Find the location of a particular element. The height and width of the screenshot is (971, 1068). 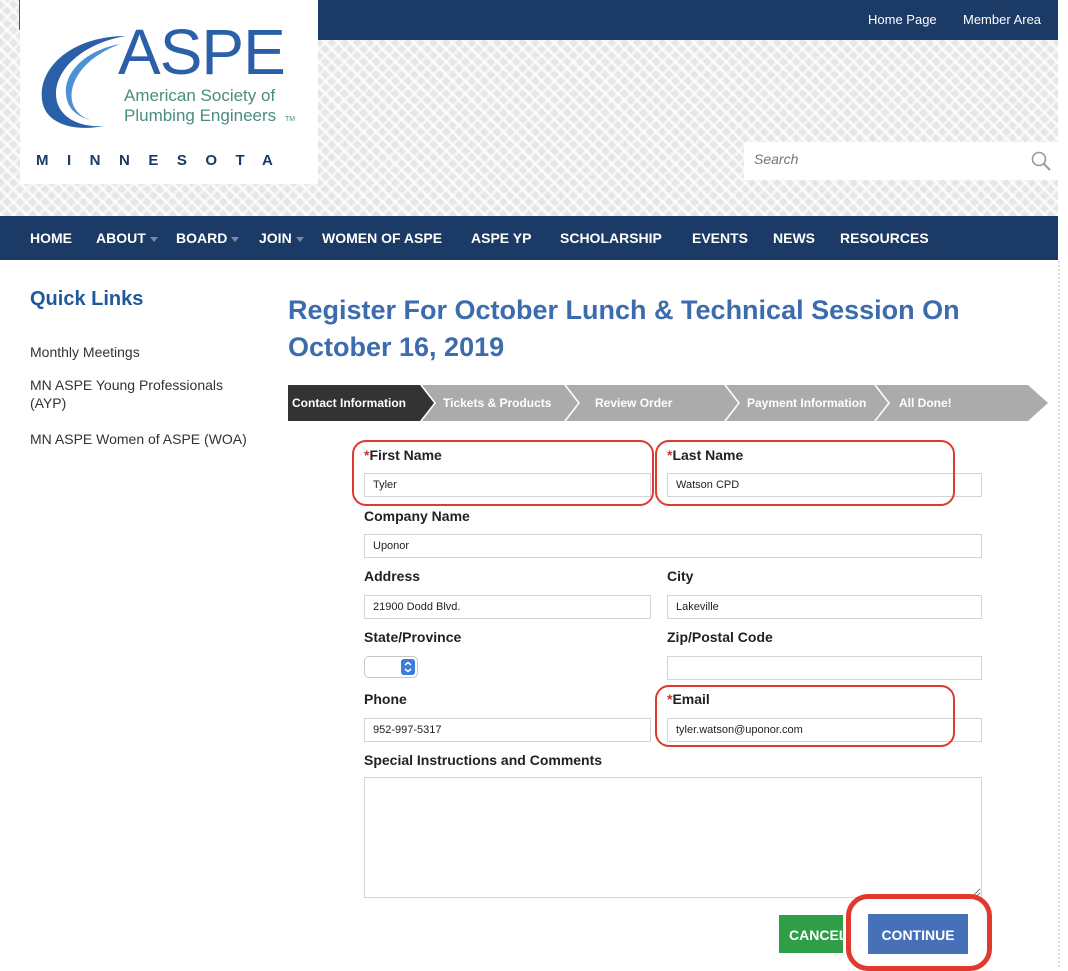

state-province-select is located at coordinates (391, 667).